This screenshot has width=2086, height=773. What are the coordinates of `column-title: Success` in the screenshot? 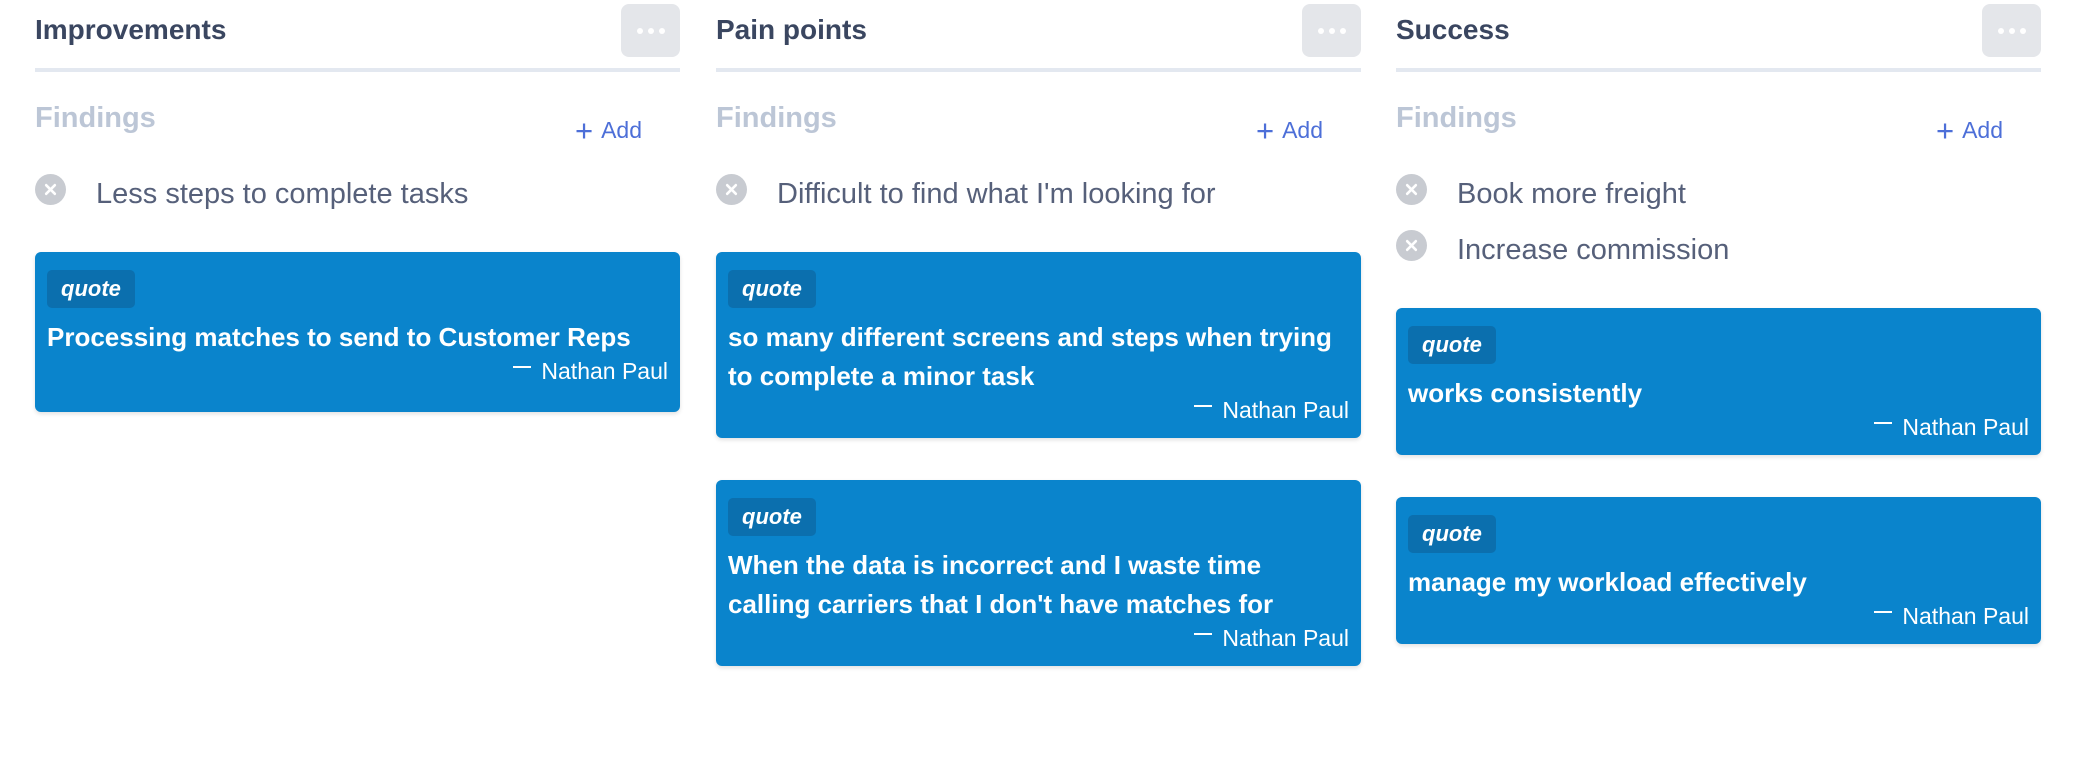 It's located at (1453, 29).